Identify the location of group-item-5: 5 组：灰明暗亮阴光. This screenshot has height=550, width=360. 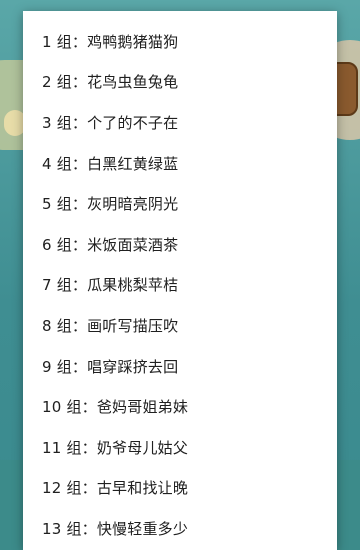
(180, 203).